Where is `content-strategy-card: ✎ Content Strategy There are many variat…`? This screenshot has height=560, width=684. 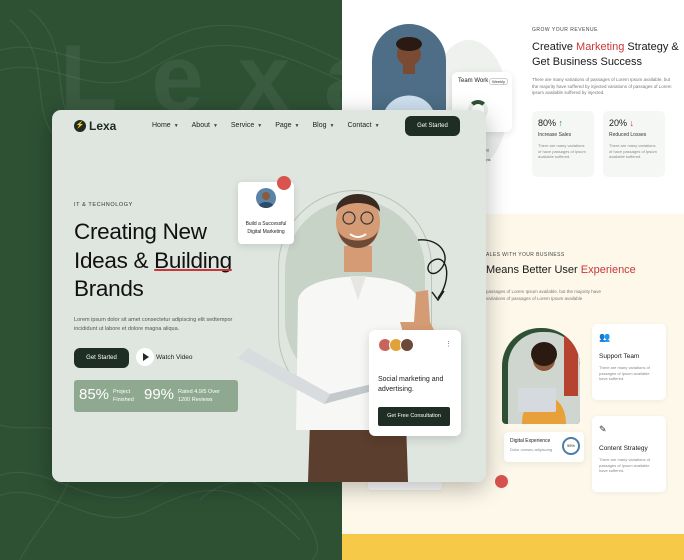 content-strategy-card: ✎ Content Strategy There are many variat… is located at coordinates (629, 454).